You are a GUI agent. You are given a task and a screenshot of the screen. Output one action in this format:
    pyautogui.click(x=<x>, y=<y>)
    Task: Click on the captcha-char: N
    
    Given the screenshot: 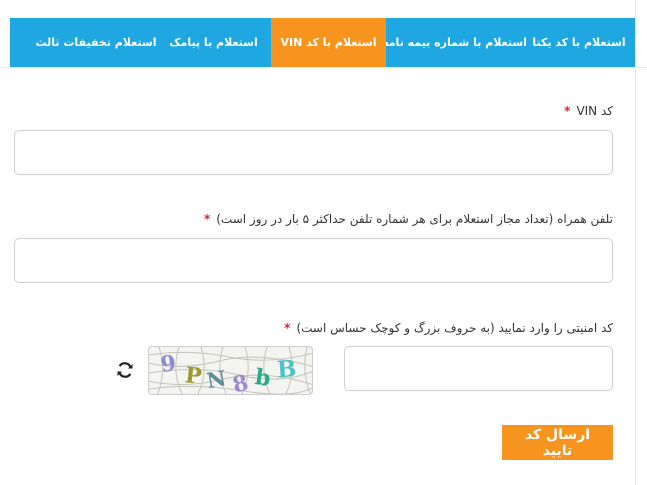 What is the action you would take?
    pyautogui.click(x=216, y=379)
    